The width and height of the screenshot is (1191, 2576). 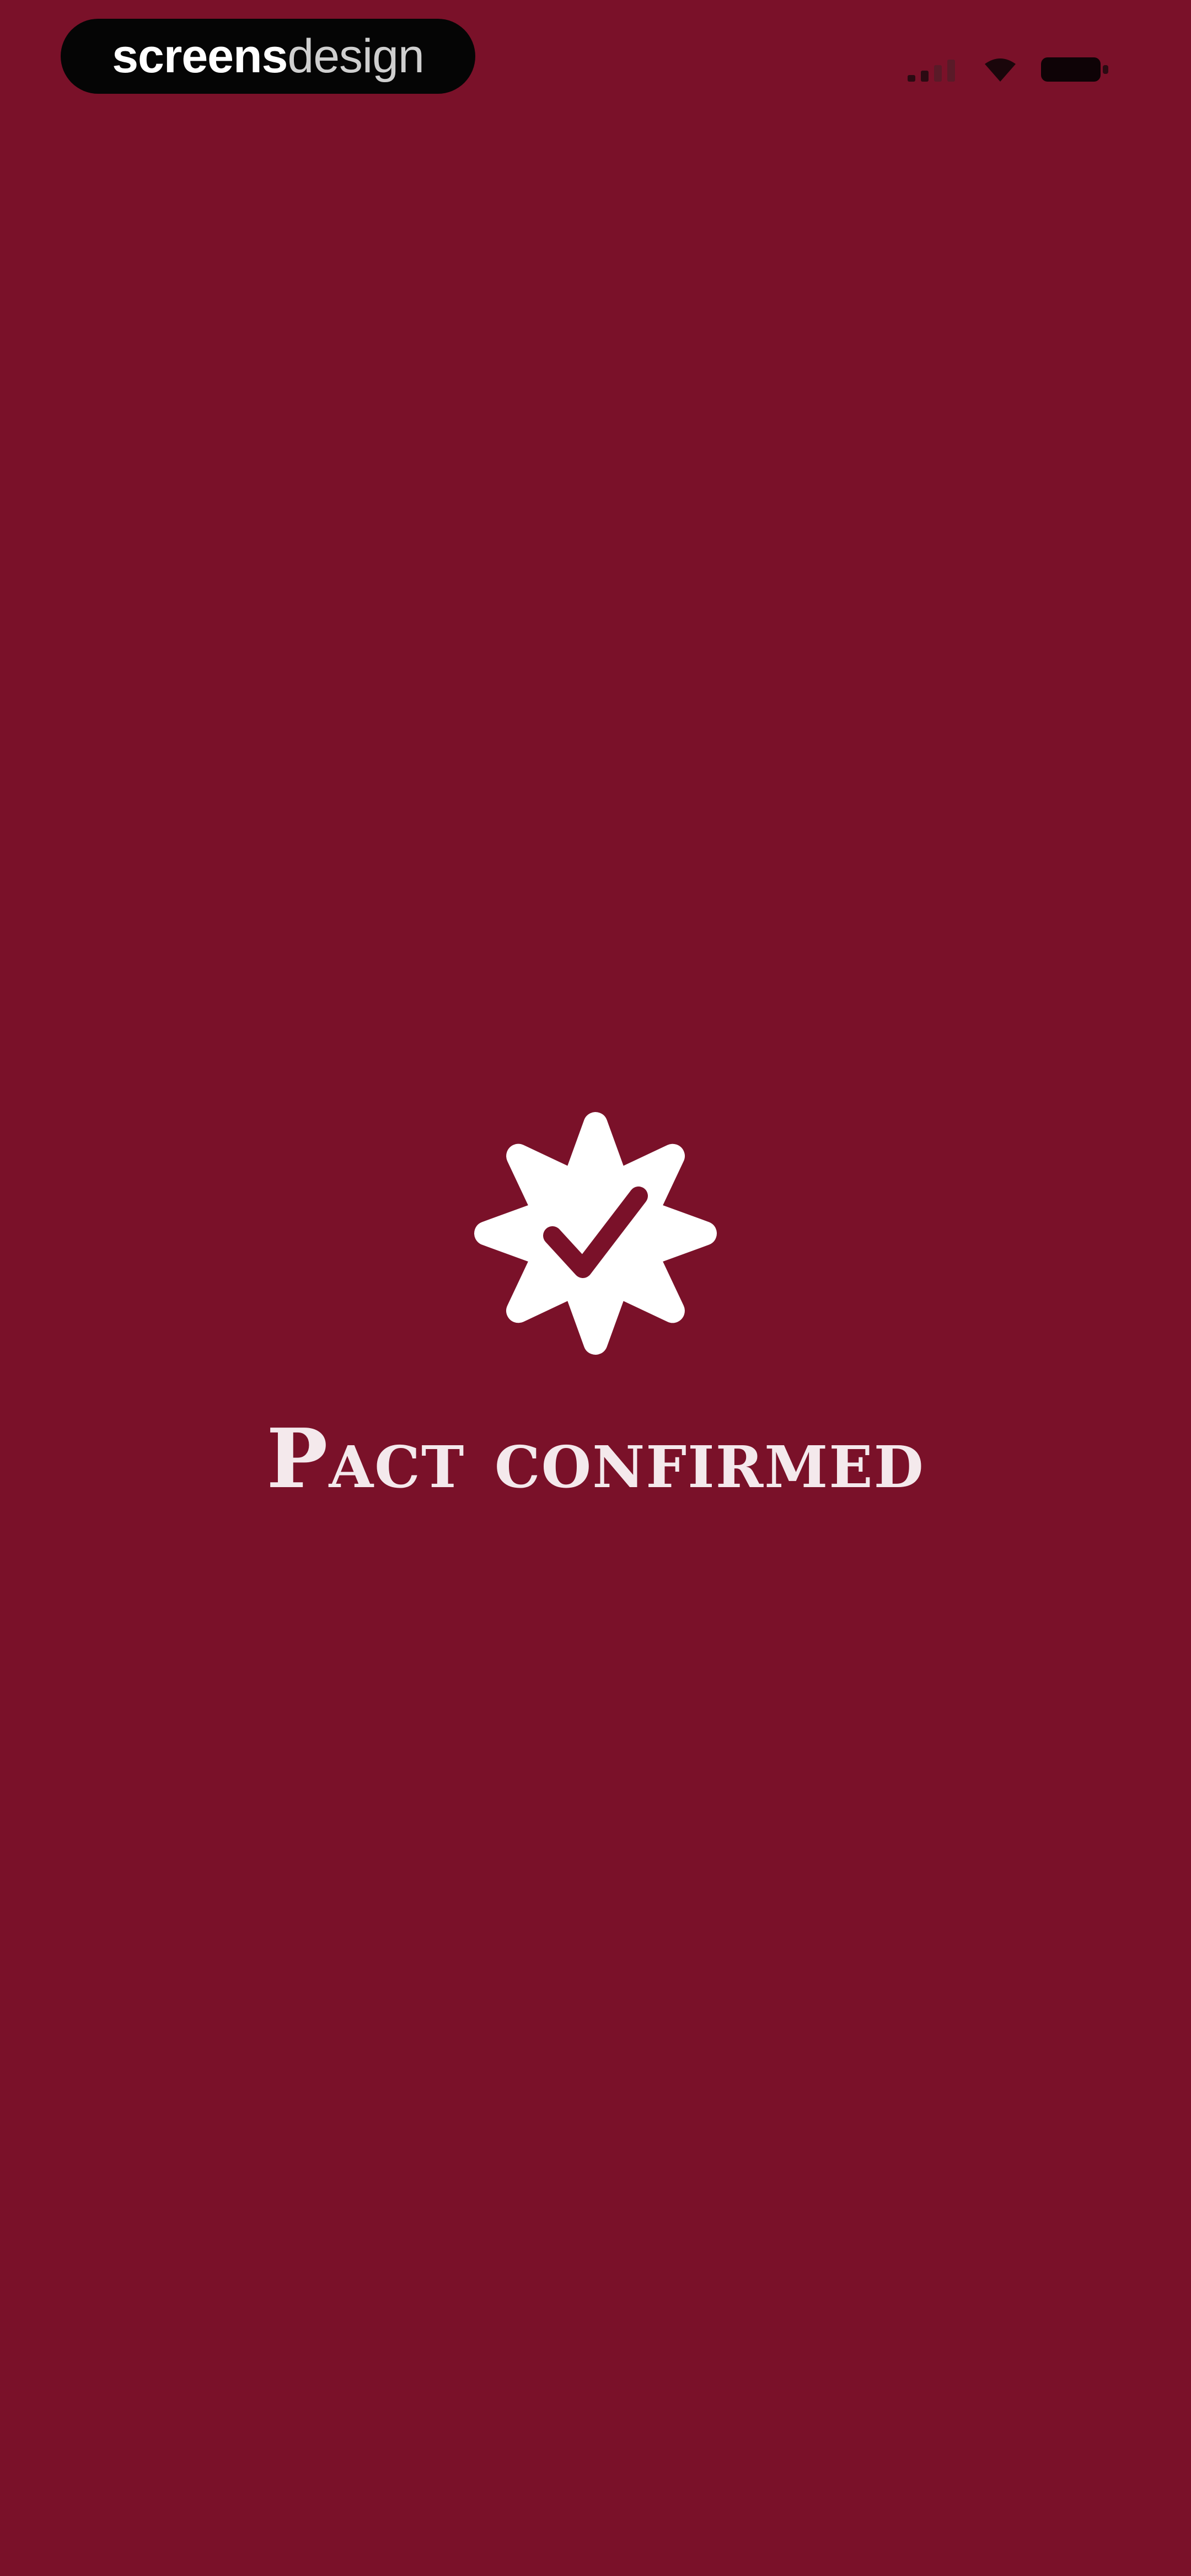 What do you see at coordinates (1075, 69) in the screenshot?
I see `battery-icon` at bounding box center [1075, 69].